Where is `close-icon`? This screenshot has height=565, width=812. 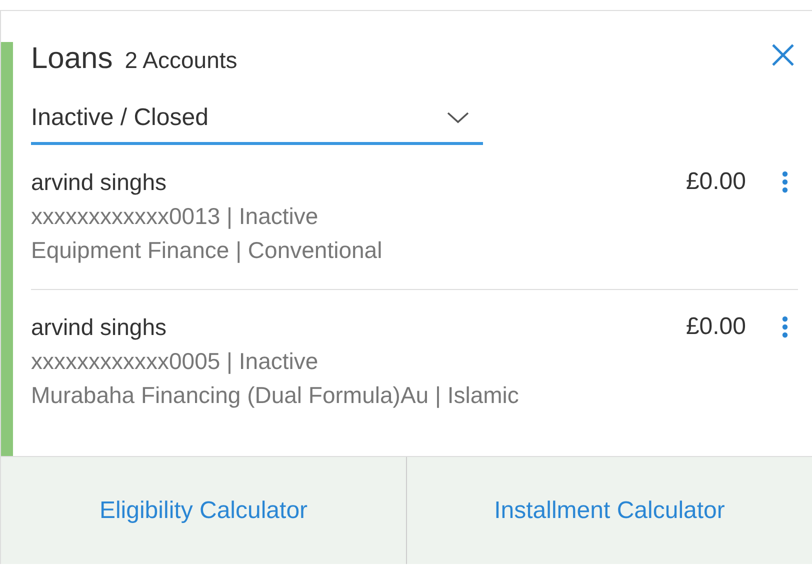
close-icon is located at coordinates (783, 55).